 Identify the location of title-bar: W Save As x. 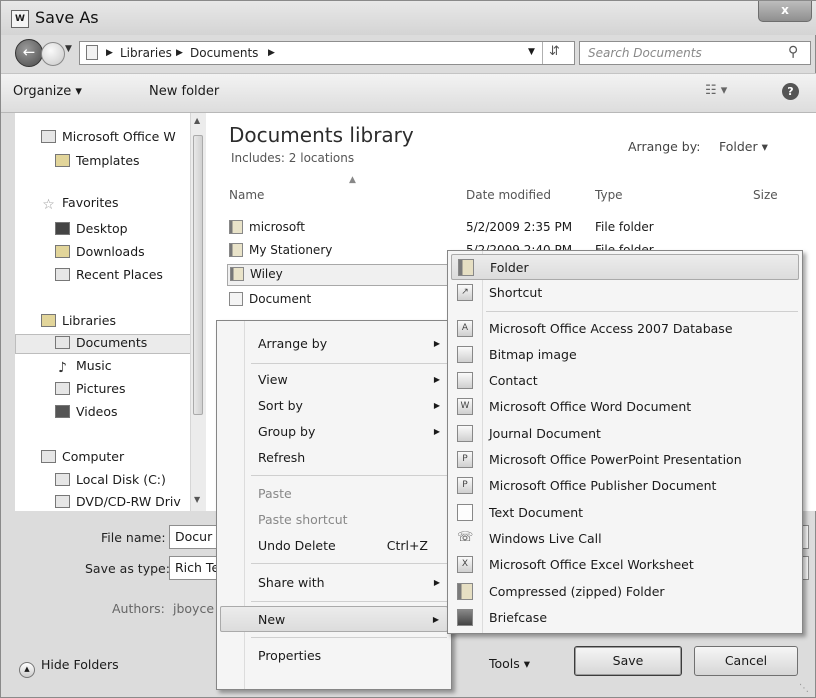
(408, 18).